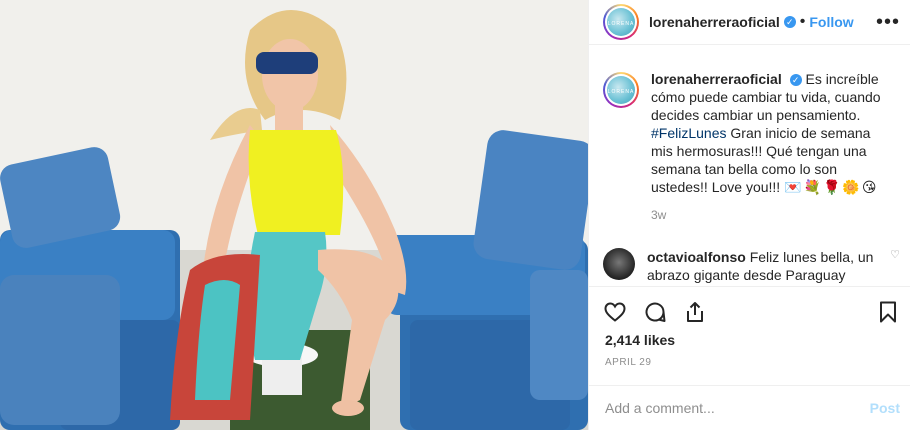  What do you see at coordinates (695, 312) in the screenshot?
I see `share-icon` at bounding box center [695, 312].